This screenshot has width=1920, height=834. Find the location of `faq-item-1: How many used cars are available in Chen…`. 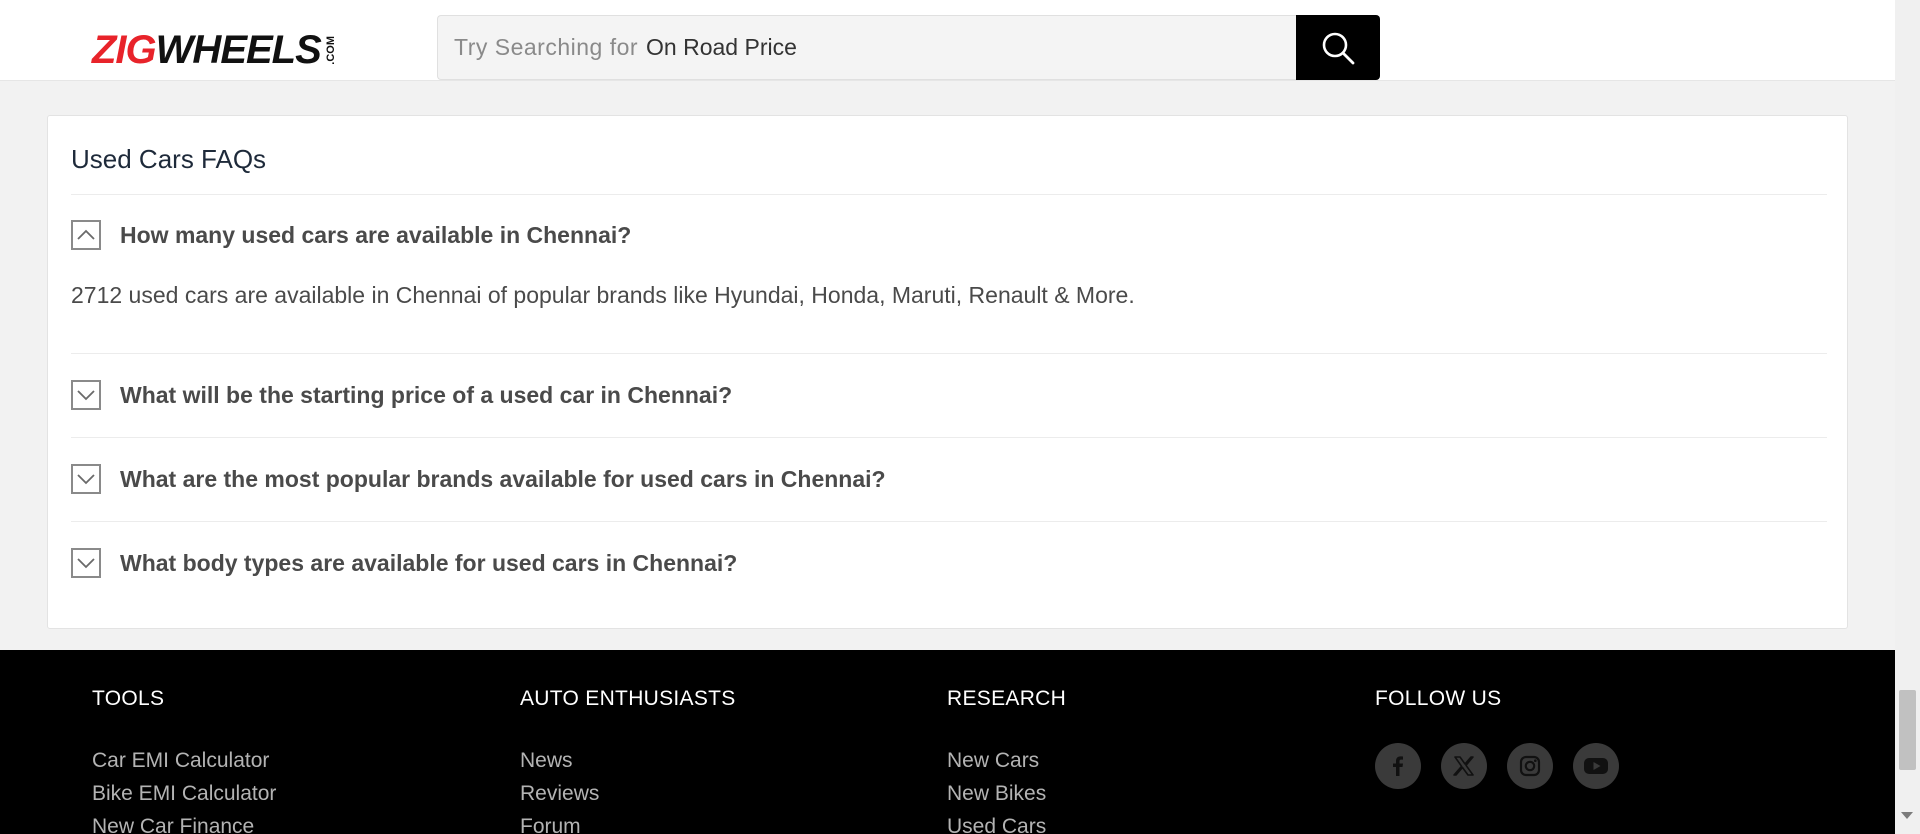

faq-item-1: How many used cars are available in Chen… is located at coordinates (351, 235).